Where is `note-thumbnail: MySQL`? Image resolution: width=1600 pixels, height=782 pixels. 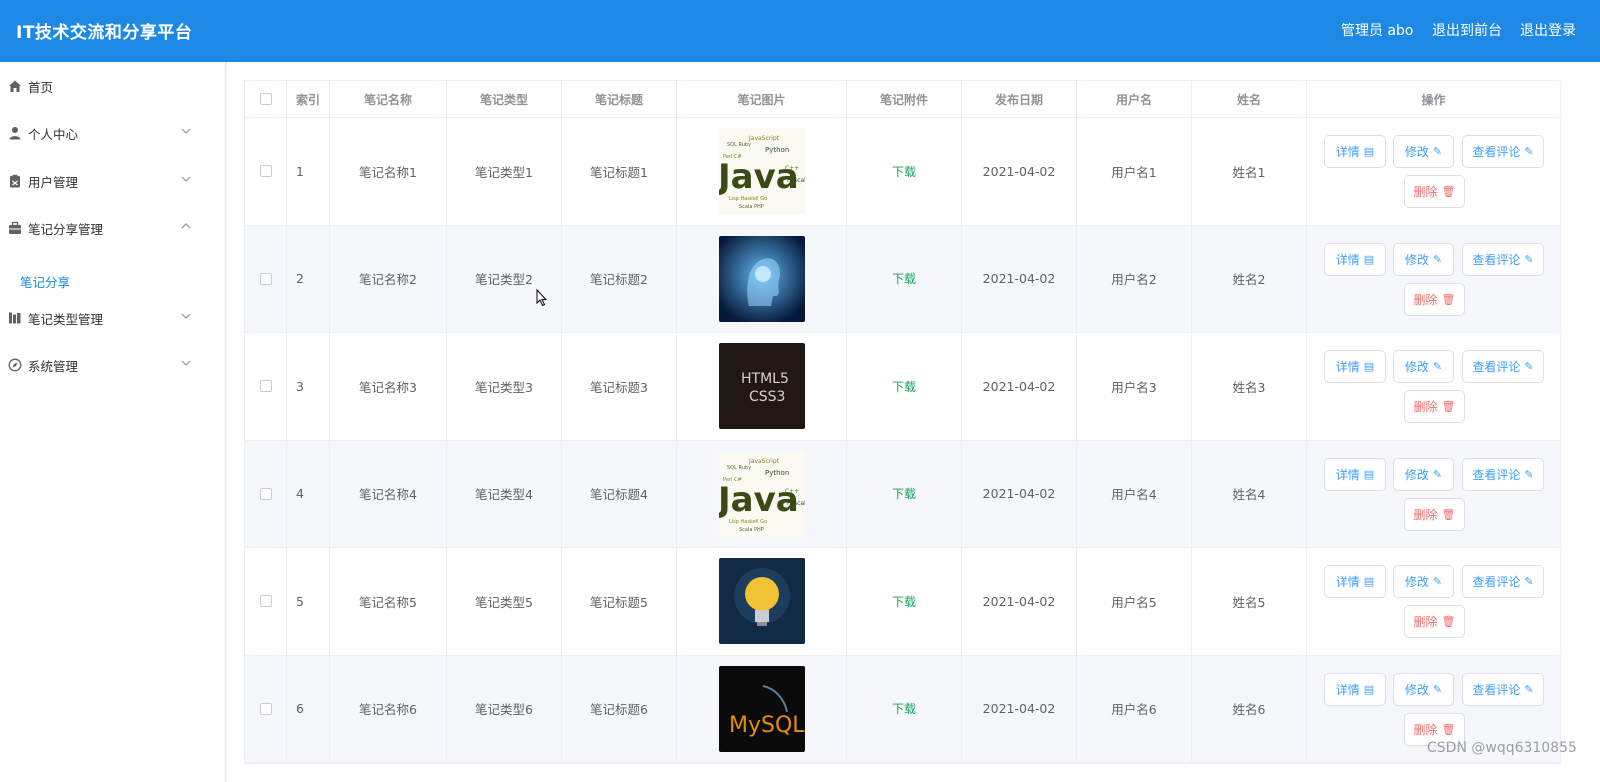 note-thumbnail: MySQL is located at coordinates (761, 708).